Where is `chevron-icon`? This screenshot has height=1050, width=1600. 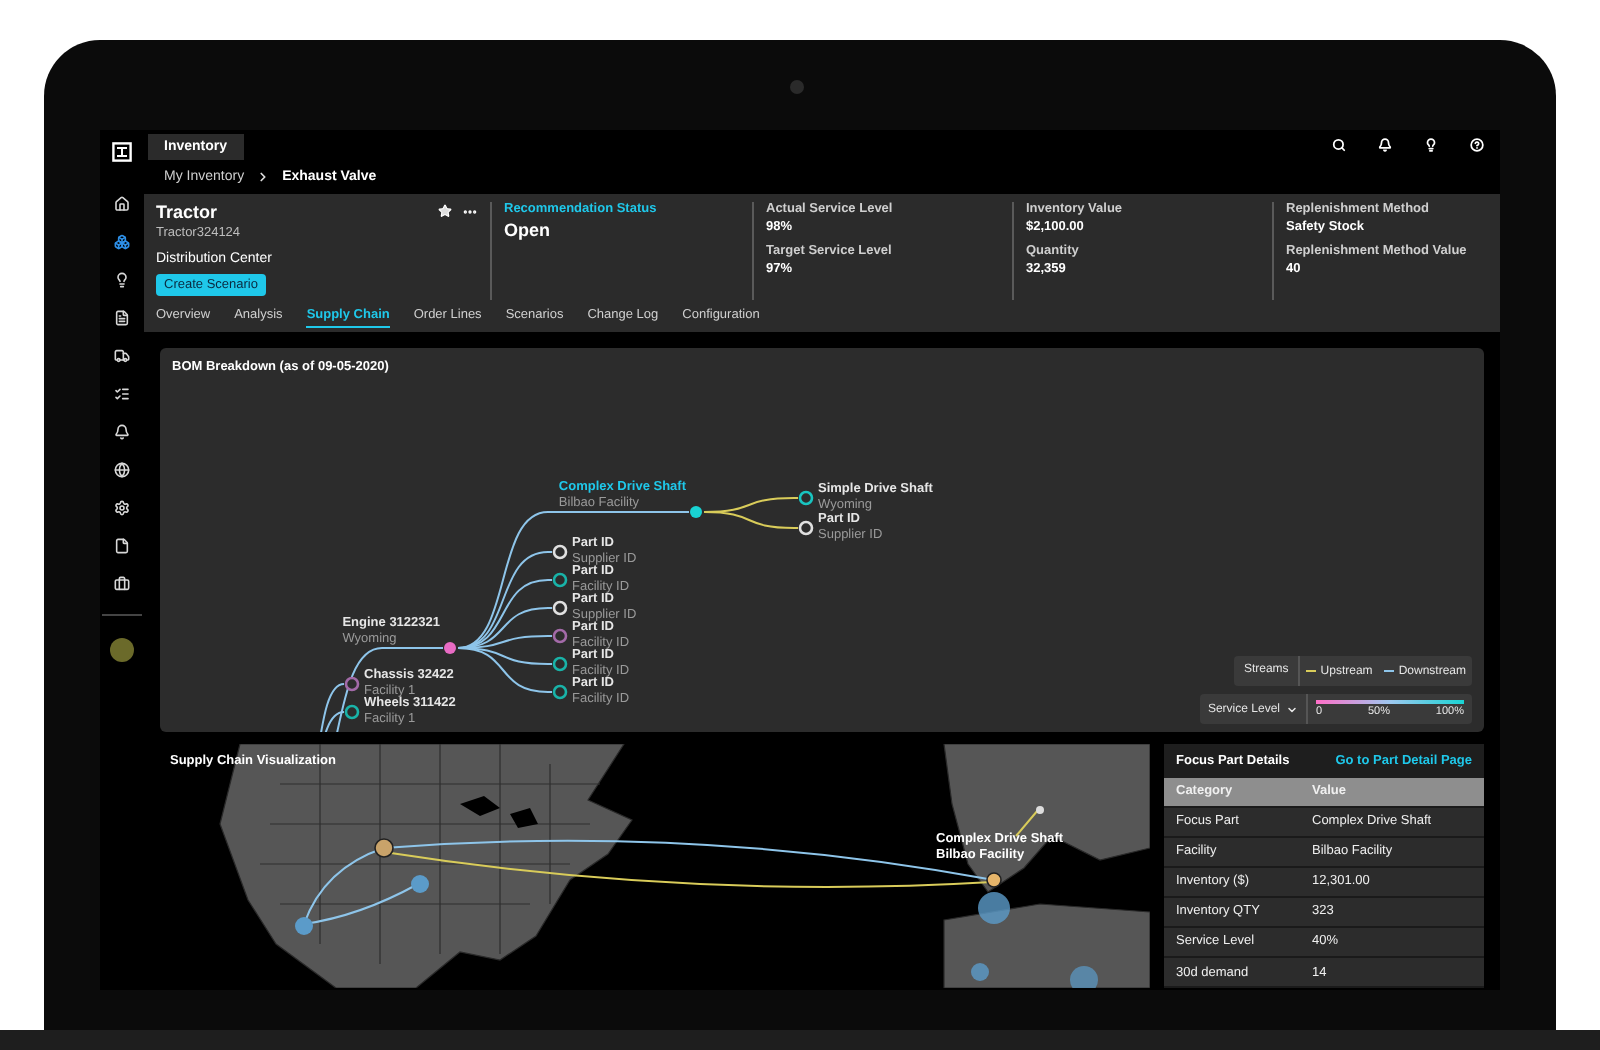
chevron-icon is located at coordinates (263, 177).